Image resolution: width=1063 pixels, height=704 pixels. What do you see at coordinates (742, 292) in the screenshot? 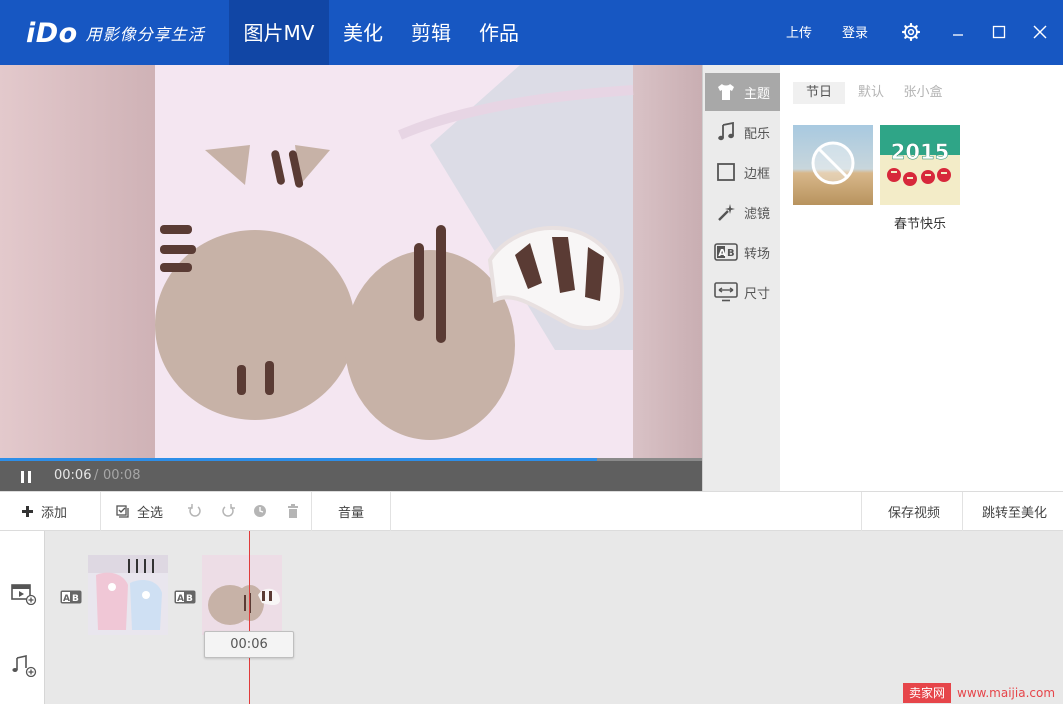
I see `side-tab-size: 尺寸` at bounding box center [742, 292].